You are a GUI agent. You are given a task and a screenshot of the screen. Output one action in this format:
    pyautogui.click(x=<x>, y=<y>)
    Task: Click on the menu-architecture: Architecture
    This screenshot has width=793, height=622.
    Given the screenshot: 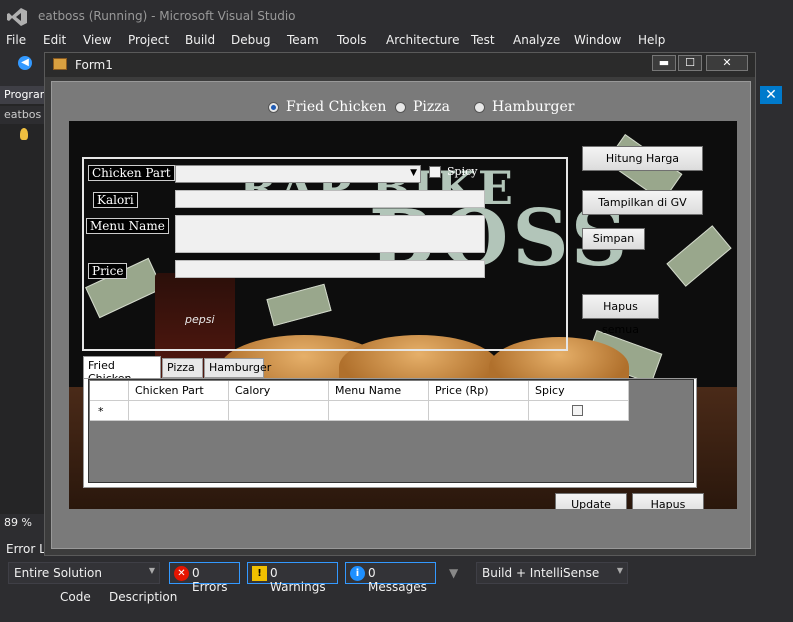 What is the action you would take?
    pyautogui.click(x=422, y=40)
    